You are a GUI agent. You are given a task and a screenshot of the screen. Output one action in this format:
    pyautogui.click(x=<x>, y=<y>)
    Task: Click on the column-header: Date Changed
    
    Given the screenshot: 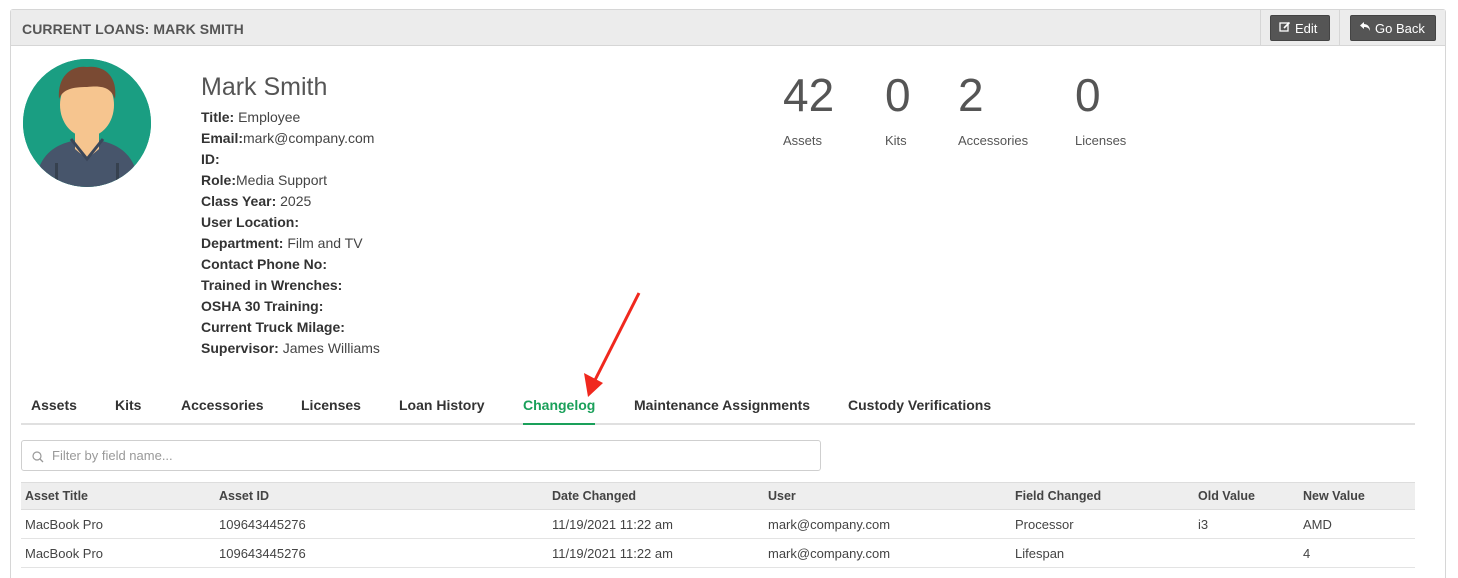 What is the action you would take?
    pyautogui.click(x=656, y=496)
    